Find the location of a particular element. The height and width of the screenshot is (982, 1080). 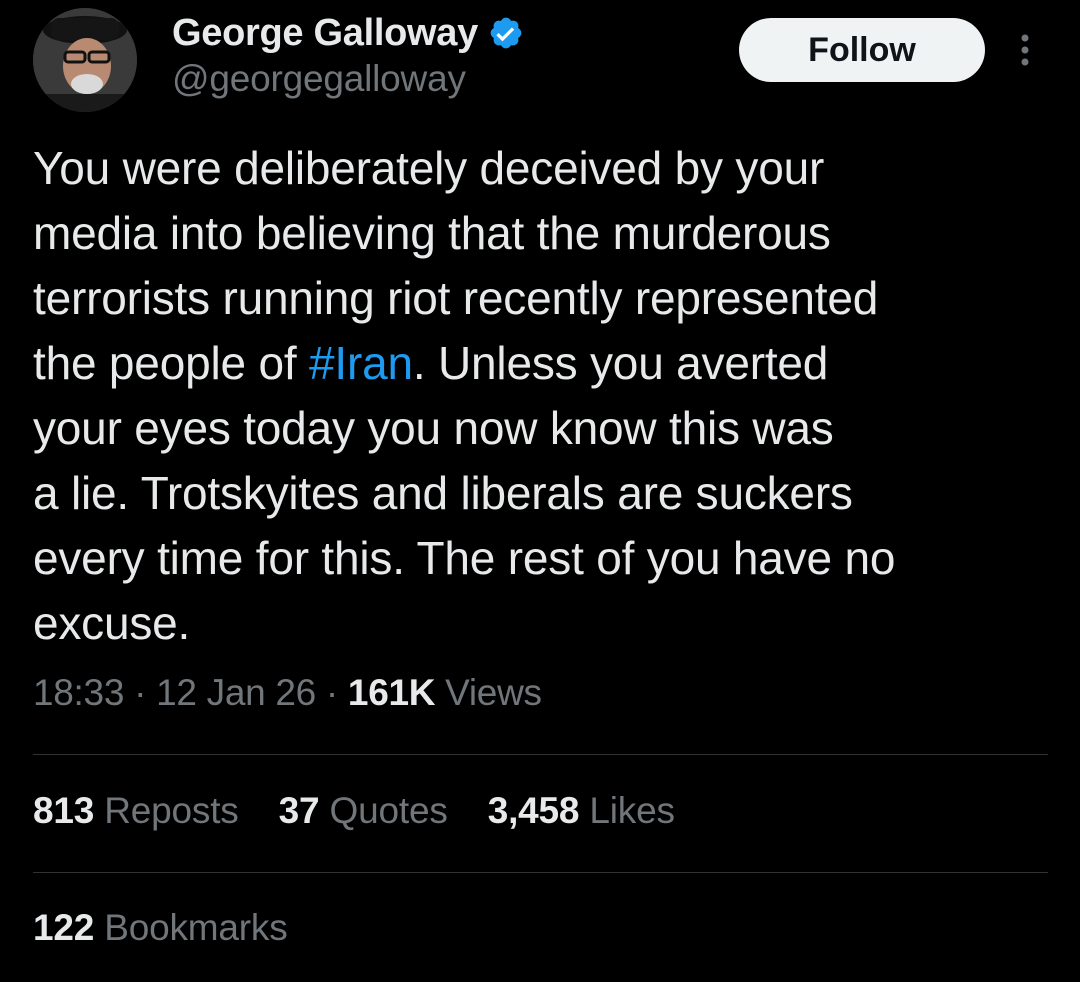

hashtag-link: #Iran is located at coordinates (361, 363).